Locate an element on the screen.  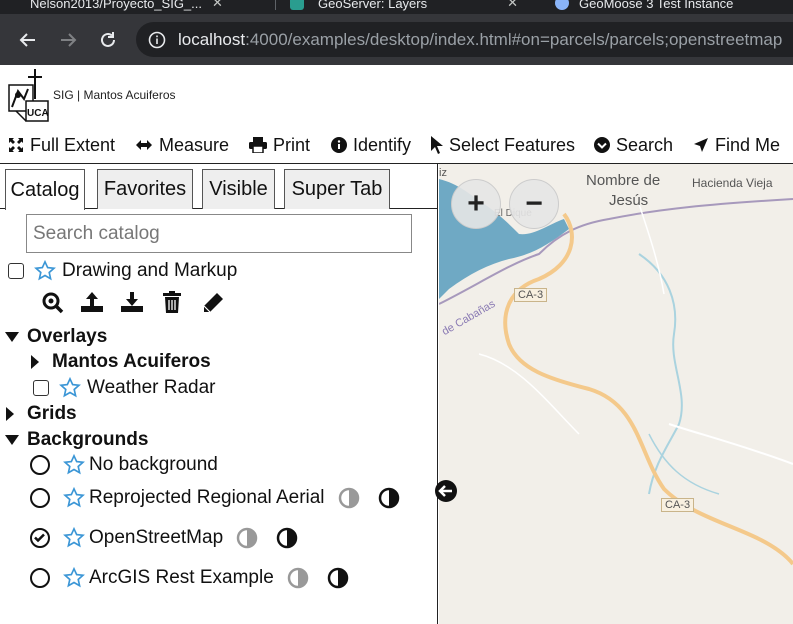
forward-arrow-icon is located at coordinates (68, 40).